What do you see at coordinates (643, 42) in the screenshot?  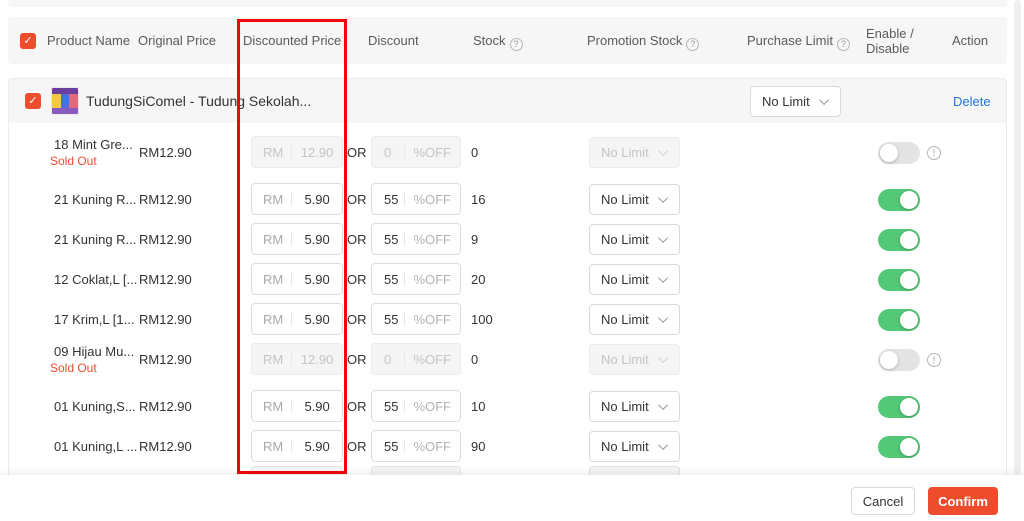 I see `col-promotion-stock: Promotion Stock?` at bounding box center [643, 42].